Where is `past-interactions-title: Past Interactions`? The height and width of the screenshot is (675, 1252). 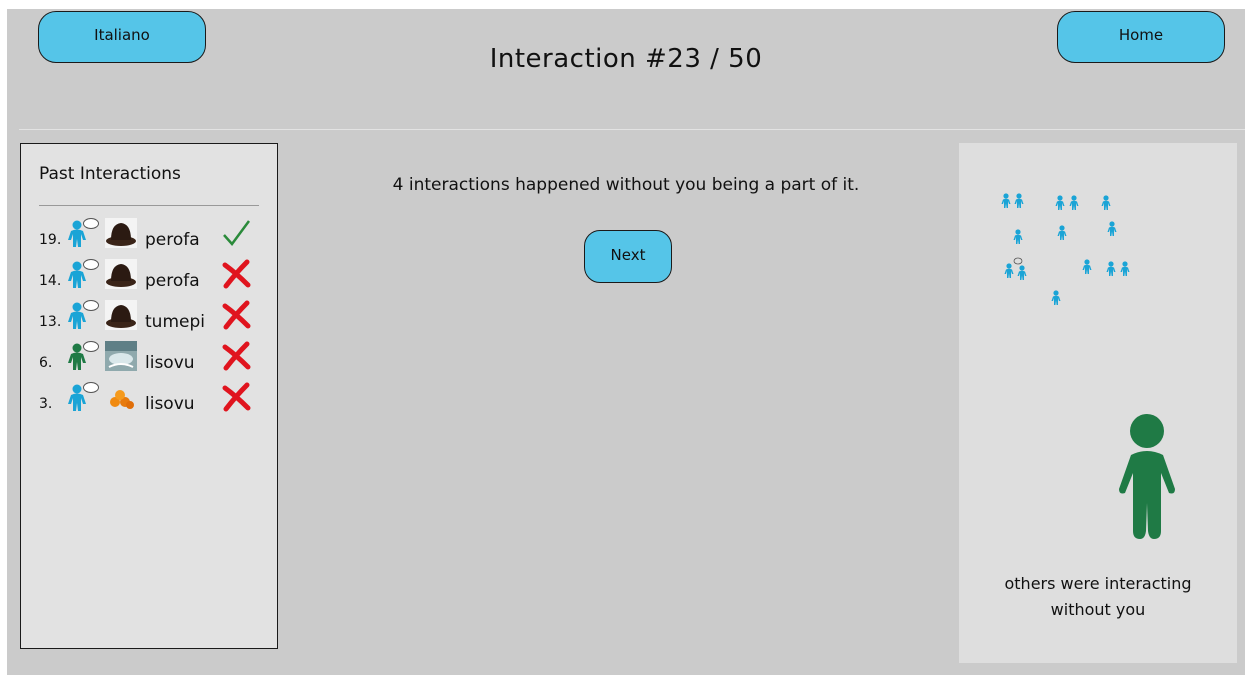
past-interactions-title: Past Interactions is located at coordinates (110, 174).